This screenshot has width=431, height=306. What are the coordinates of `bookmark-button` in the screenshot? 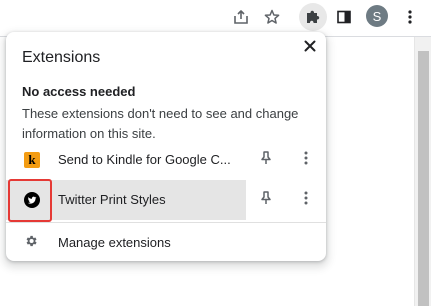 It's located at (272, 17).